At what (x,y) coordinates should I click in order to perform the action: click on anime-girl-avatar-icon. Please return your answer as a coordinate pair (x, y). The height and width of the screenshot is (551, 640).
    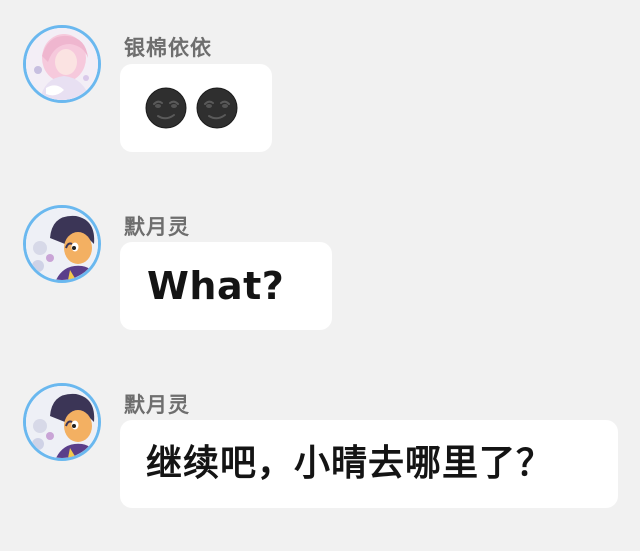
    Looking at the image, I should click on (62, 64).